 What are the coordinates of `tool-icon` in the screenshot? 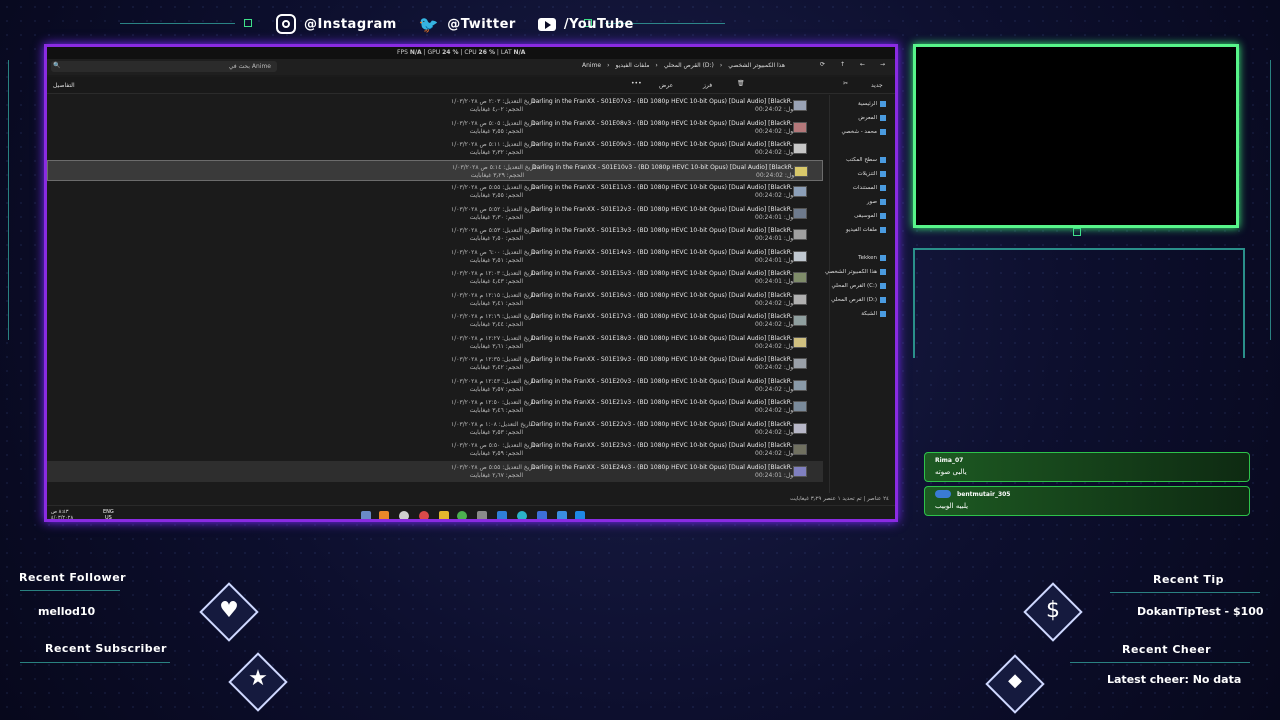 It's located at (482, 515).